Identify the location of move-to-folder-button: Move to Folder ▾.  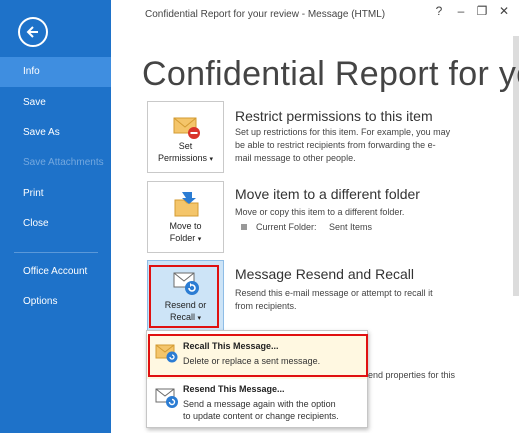
(185, 217).